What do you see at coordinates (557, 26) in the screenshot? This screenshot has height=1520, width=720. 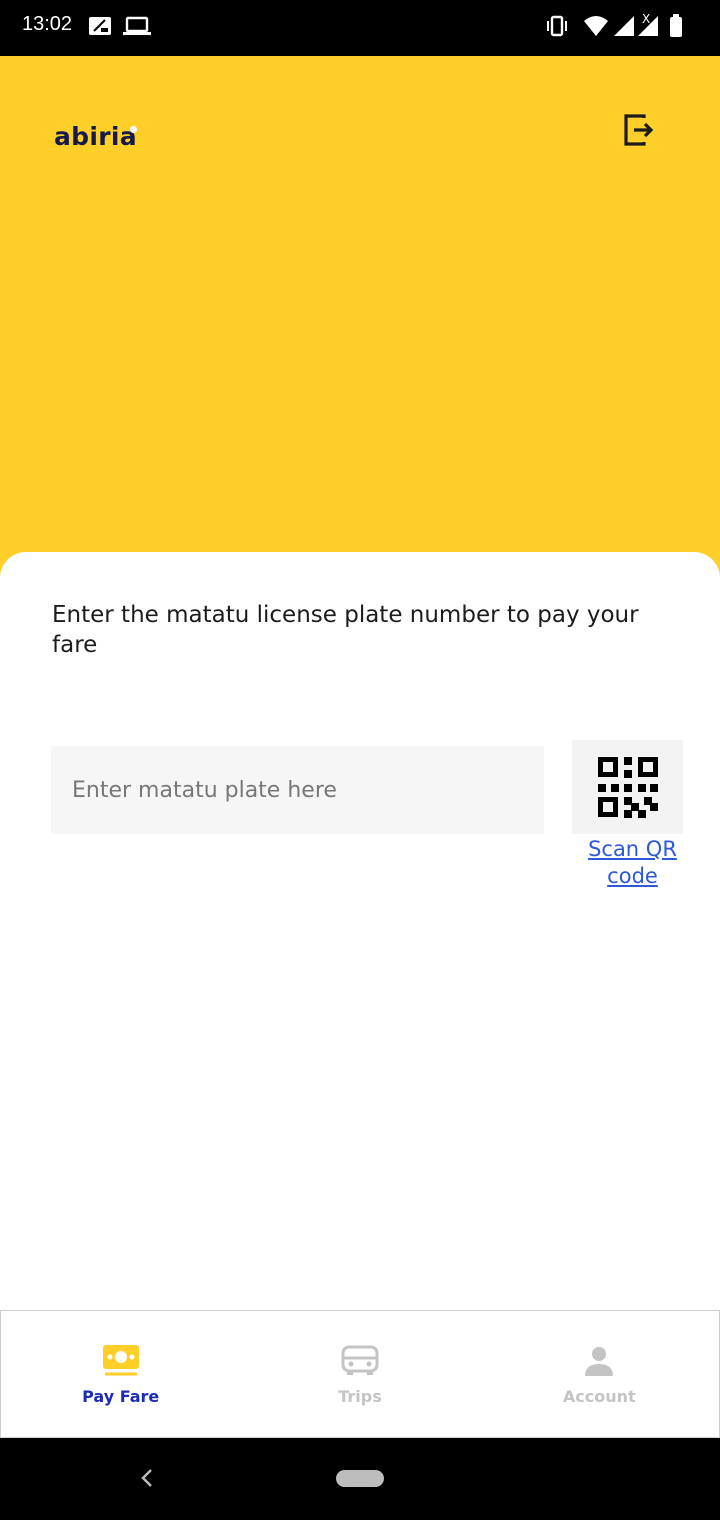 I see `vibrate-icon` at bounding box center [557, 26].